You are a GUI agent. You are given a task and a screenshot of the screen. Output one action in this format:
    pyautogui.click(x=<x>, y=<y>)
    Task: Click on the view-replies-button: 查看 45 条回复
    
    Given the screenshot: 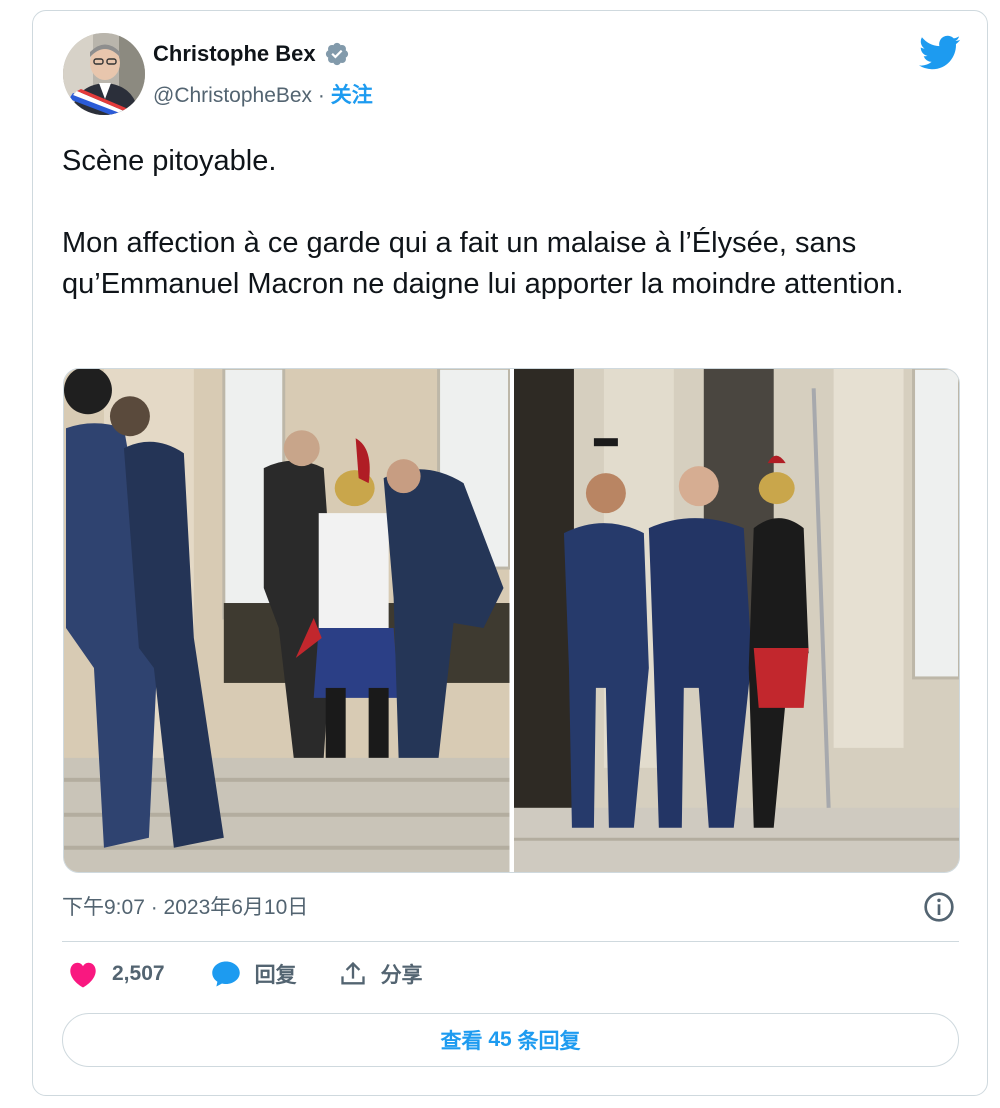 What is the action you would take?
    pyautogui.click(x=510, y=1040)
    